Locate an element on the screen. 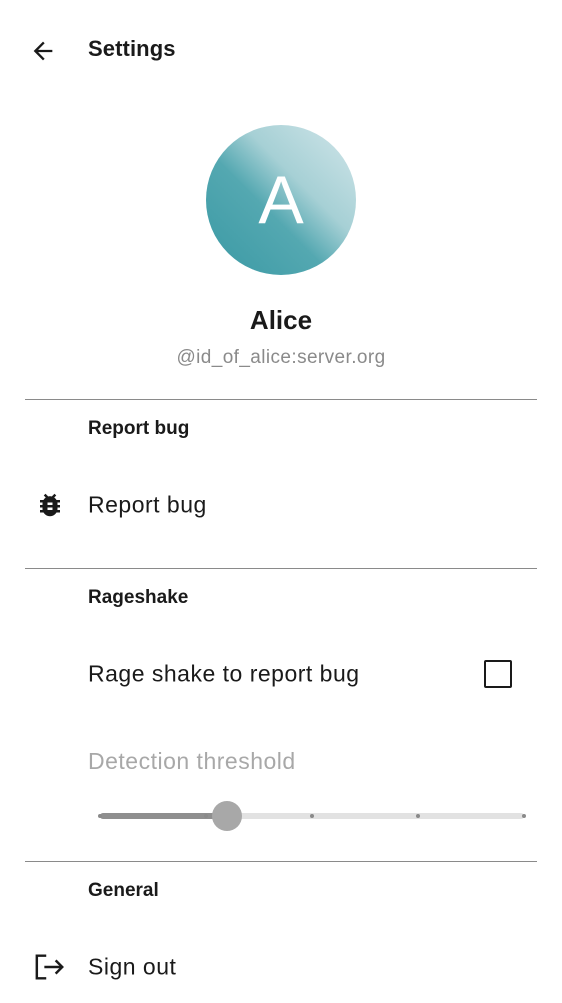 Image resolution: width=562 pixels, height=1003 pixels. sign-out-icon is located at coordinates (50, 967).